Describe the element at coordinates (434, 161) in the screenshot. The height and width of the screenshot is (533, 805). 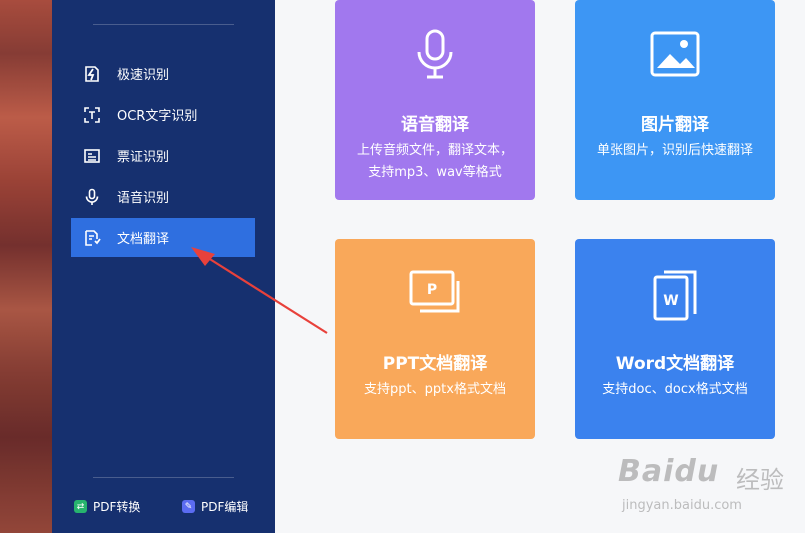
I see `card-description: 上传音频文件，翻译文本， 支持mp3、wav等格式` at that location.